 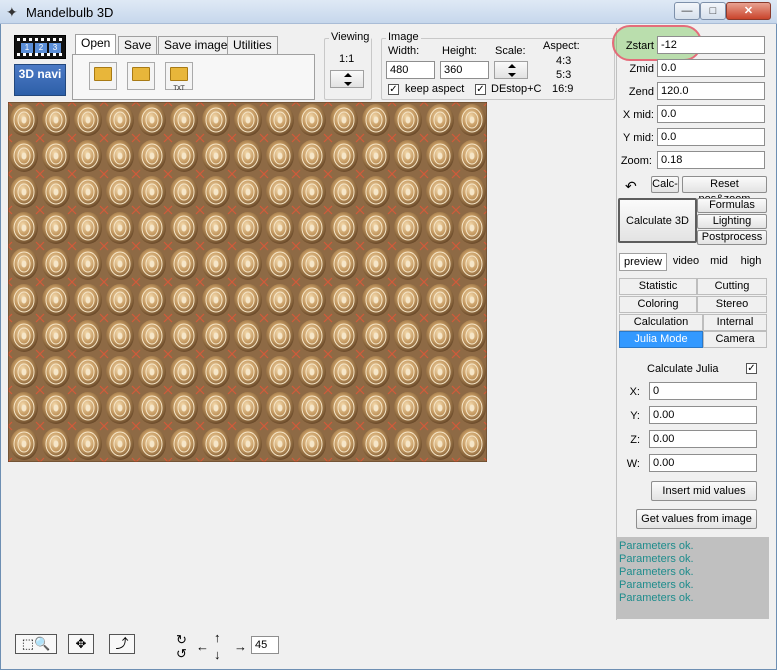 What do you see at coordinates (751, 368) in the screenshot?
I see `calculate-julia-checkbox: ✓` at bounding box center [751, 368].